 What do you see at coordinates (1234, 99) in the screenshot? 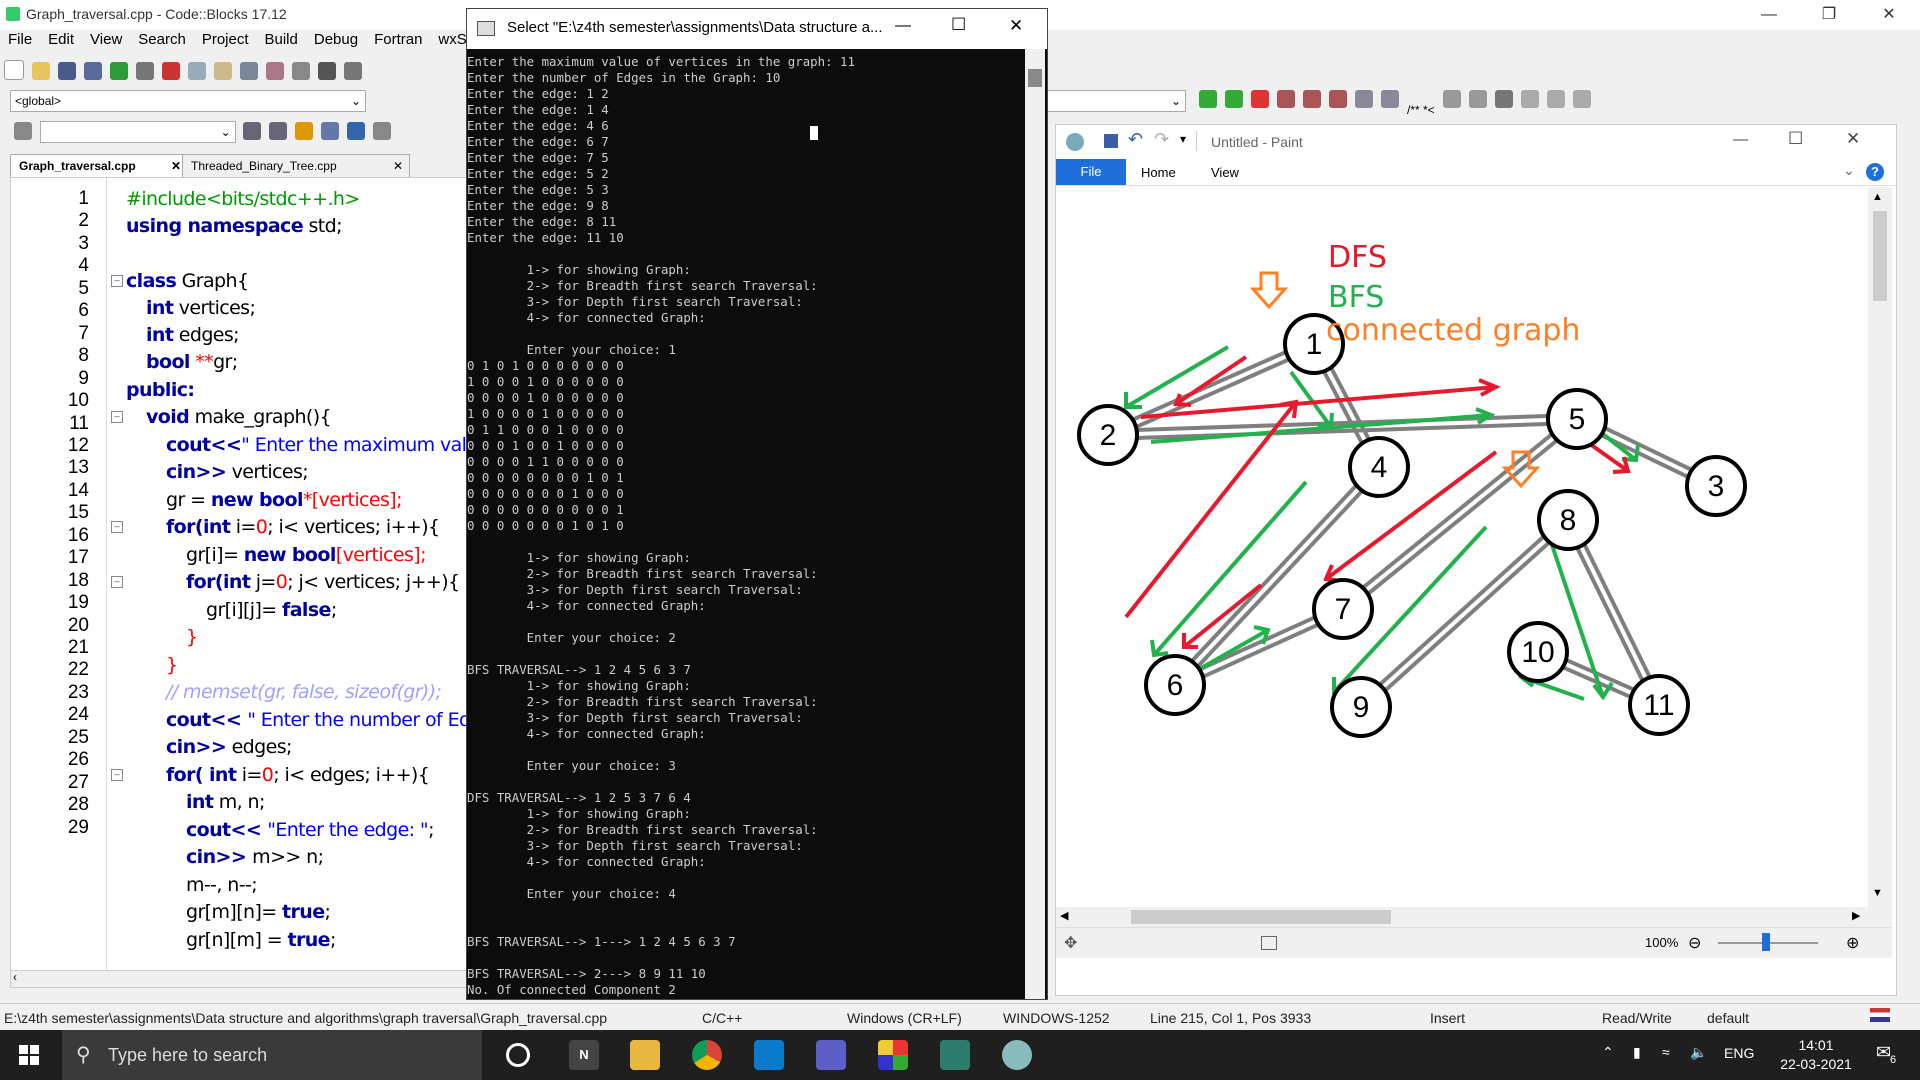
I see `forward-icon` at bounding box center [1234, 99].